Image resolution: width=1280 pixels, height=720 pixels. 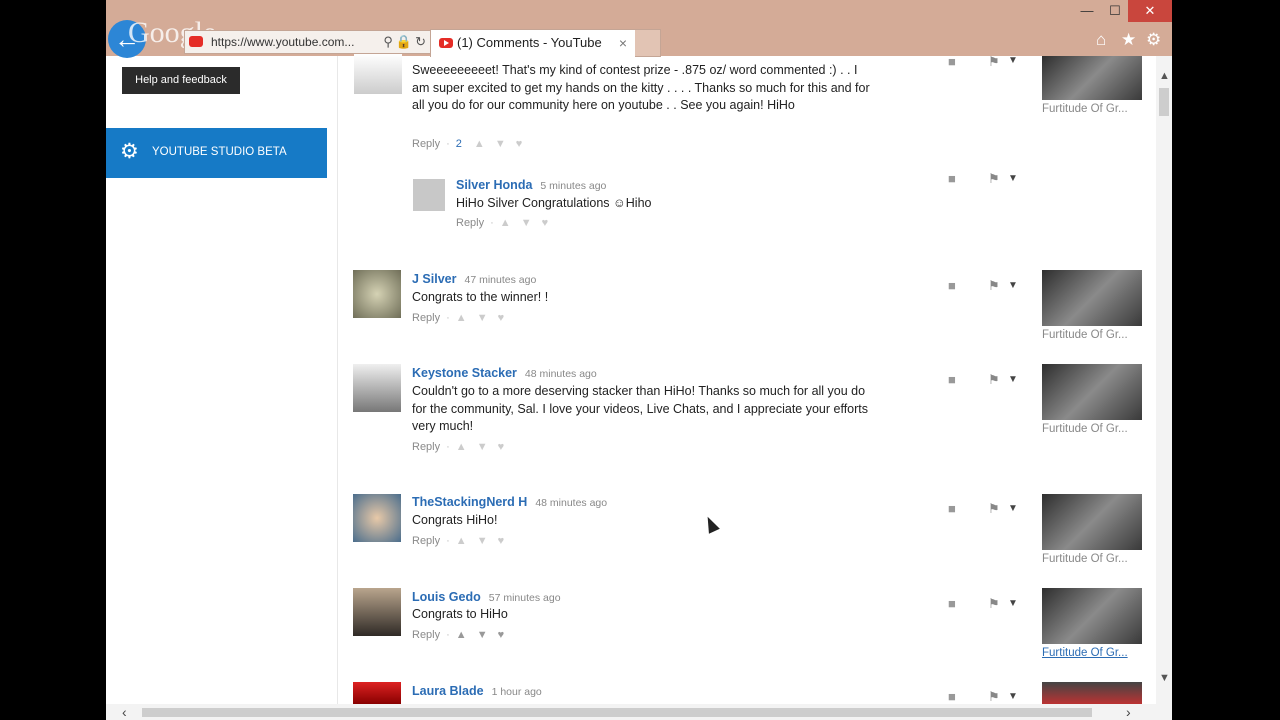 What do you see at coordinates (309, 42) in the screenshot?
I see `address-bar: https://www.youtube.com... ⚲🔒↻` at bounding box center [309, 42].